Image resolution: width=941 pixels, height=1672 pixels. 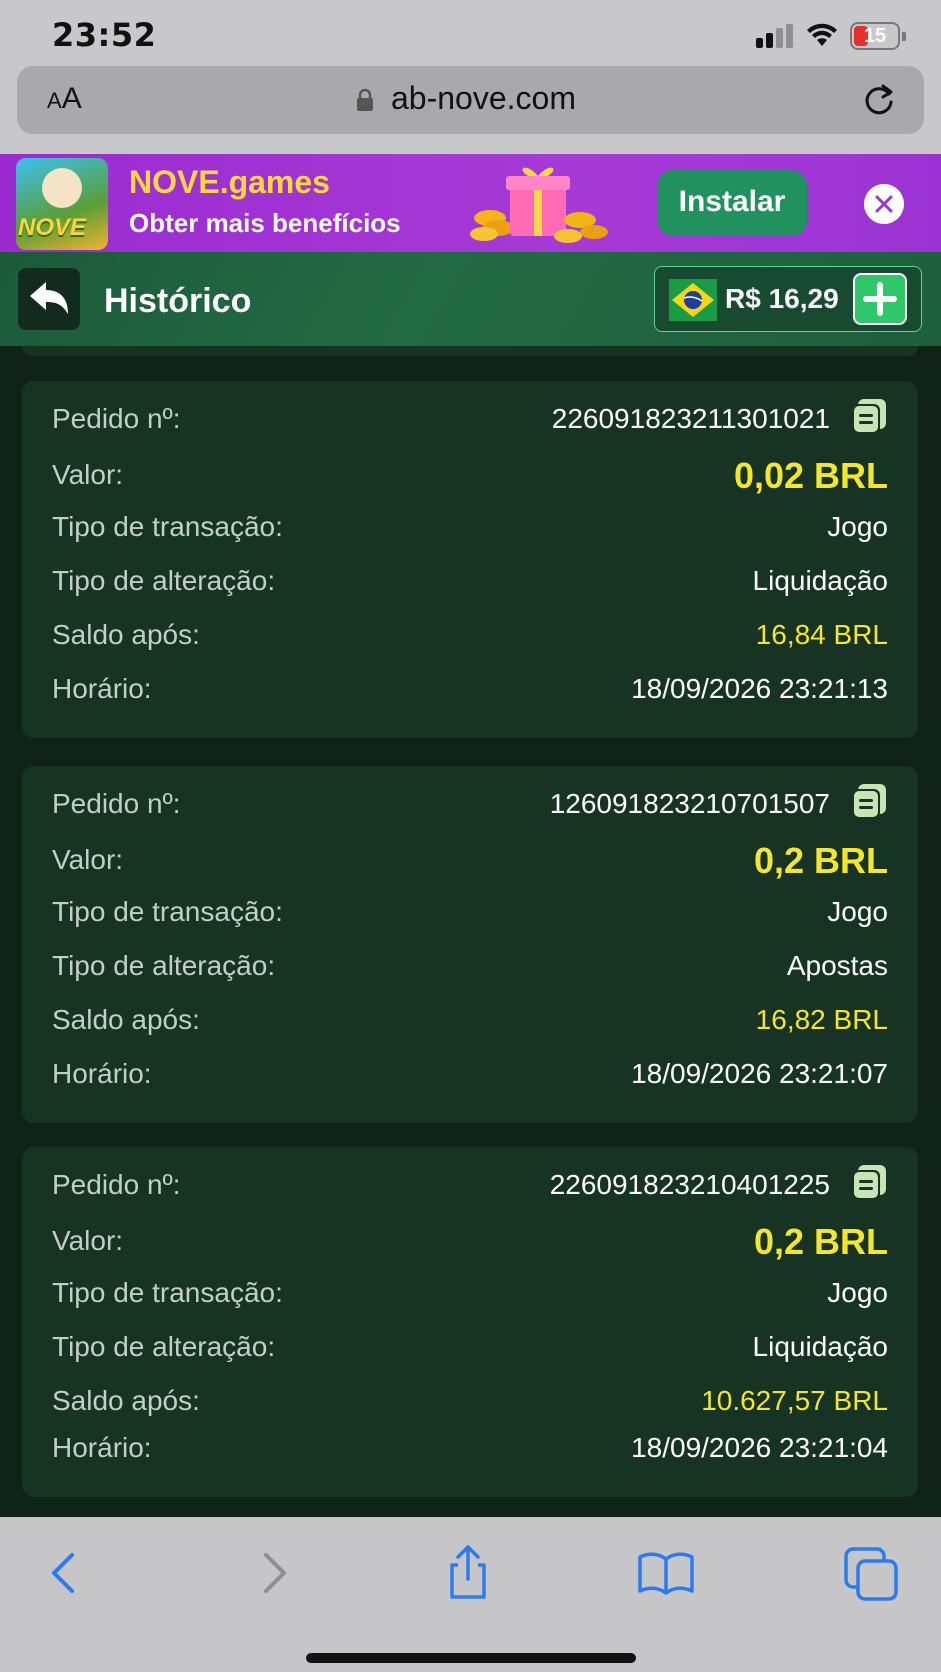 What do you see at coordinates (470, 33) in the screenshot?
I see `status-bar: 23:52 15` at bounding box center [470, 33].